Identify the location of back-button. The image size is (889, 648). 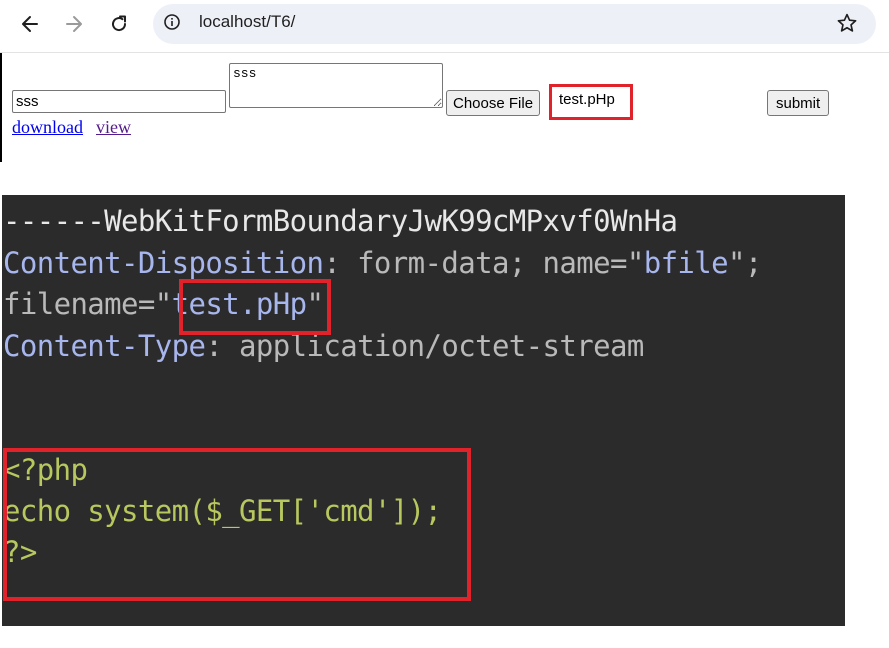
(30, 24).